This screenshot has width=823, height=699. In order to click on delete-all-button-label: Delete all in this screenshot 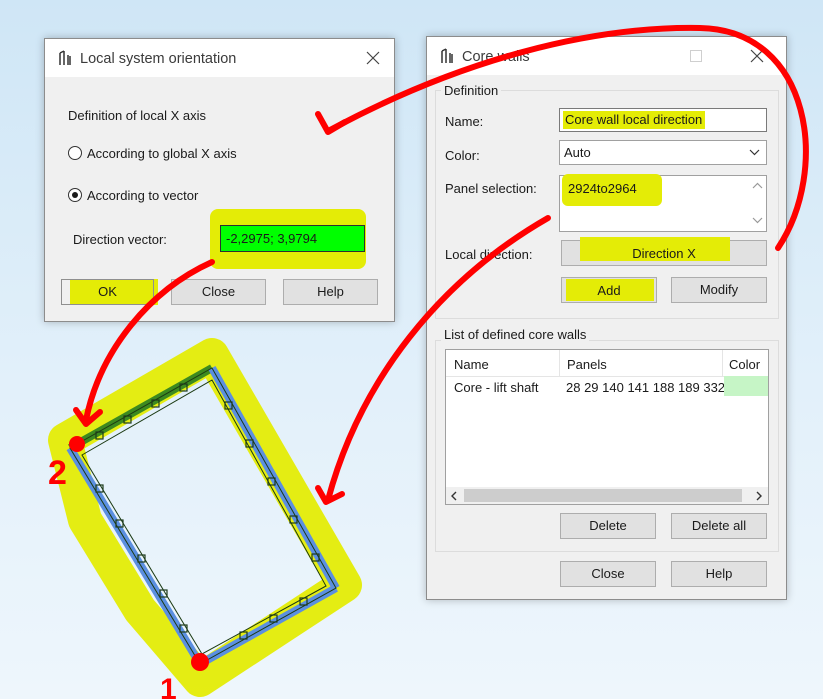, I will do `click(719, 525)`.